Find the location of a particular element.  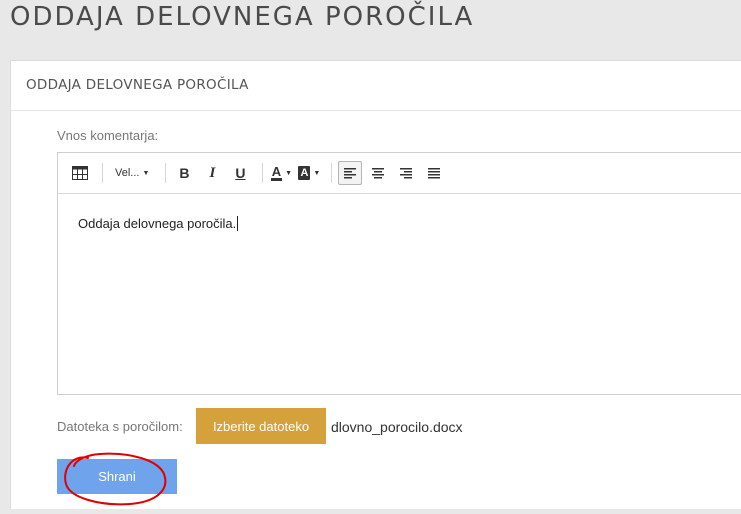

align-justify-icon is located at coordinates (434, 172).